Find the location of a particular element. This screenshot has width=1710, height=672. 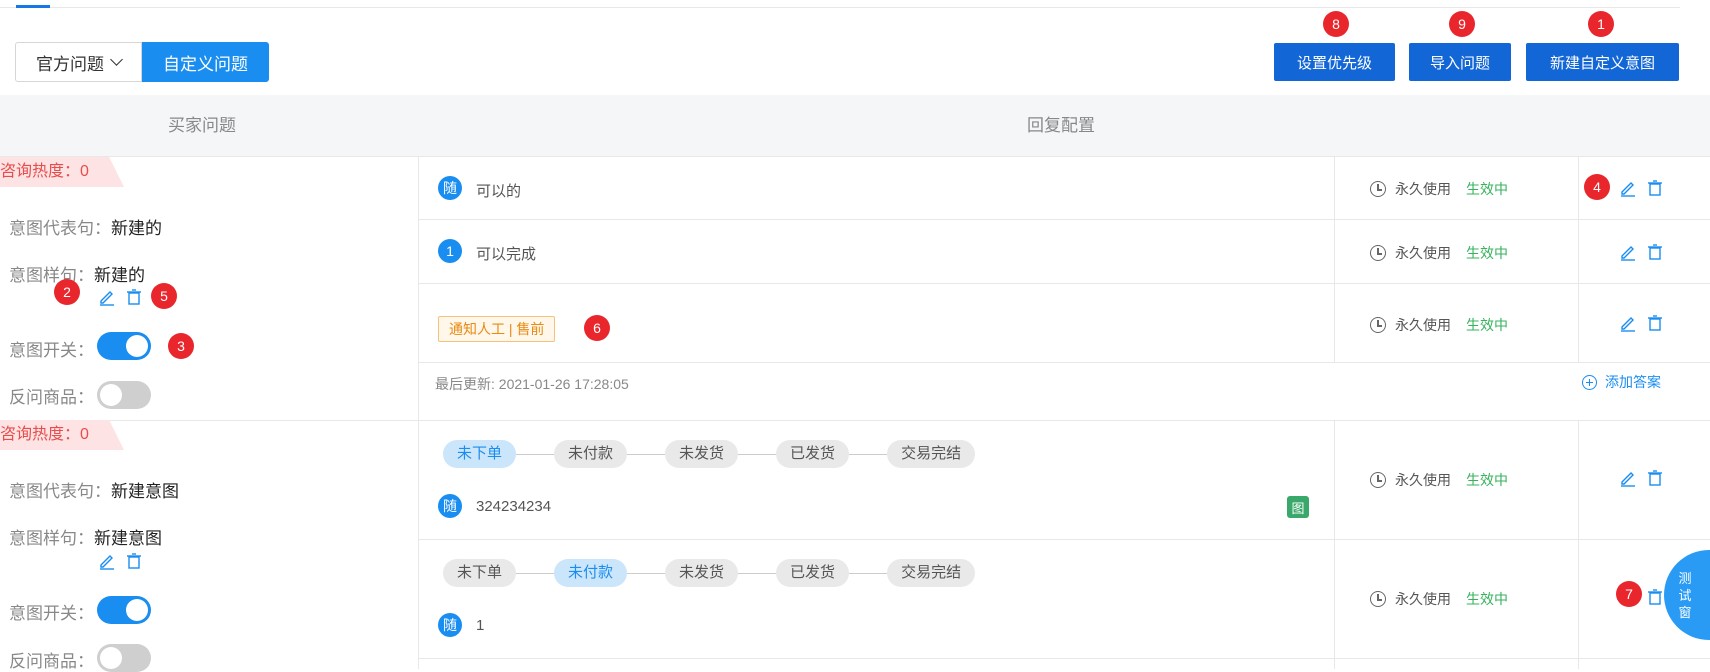

import-questions-button: 导入问题 is located at coordinates (1460, 62).